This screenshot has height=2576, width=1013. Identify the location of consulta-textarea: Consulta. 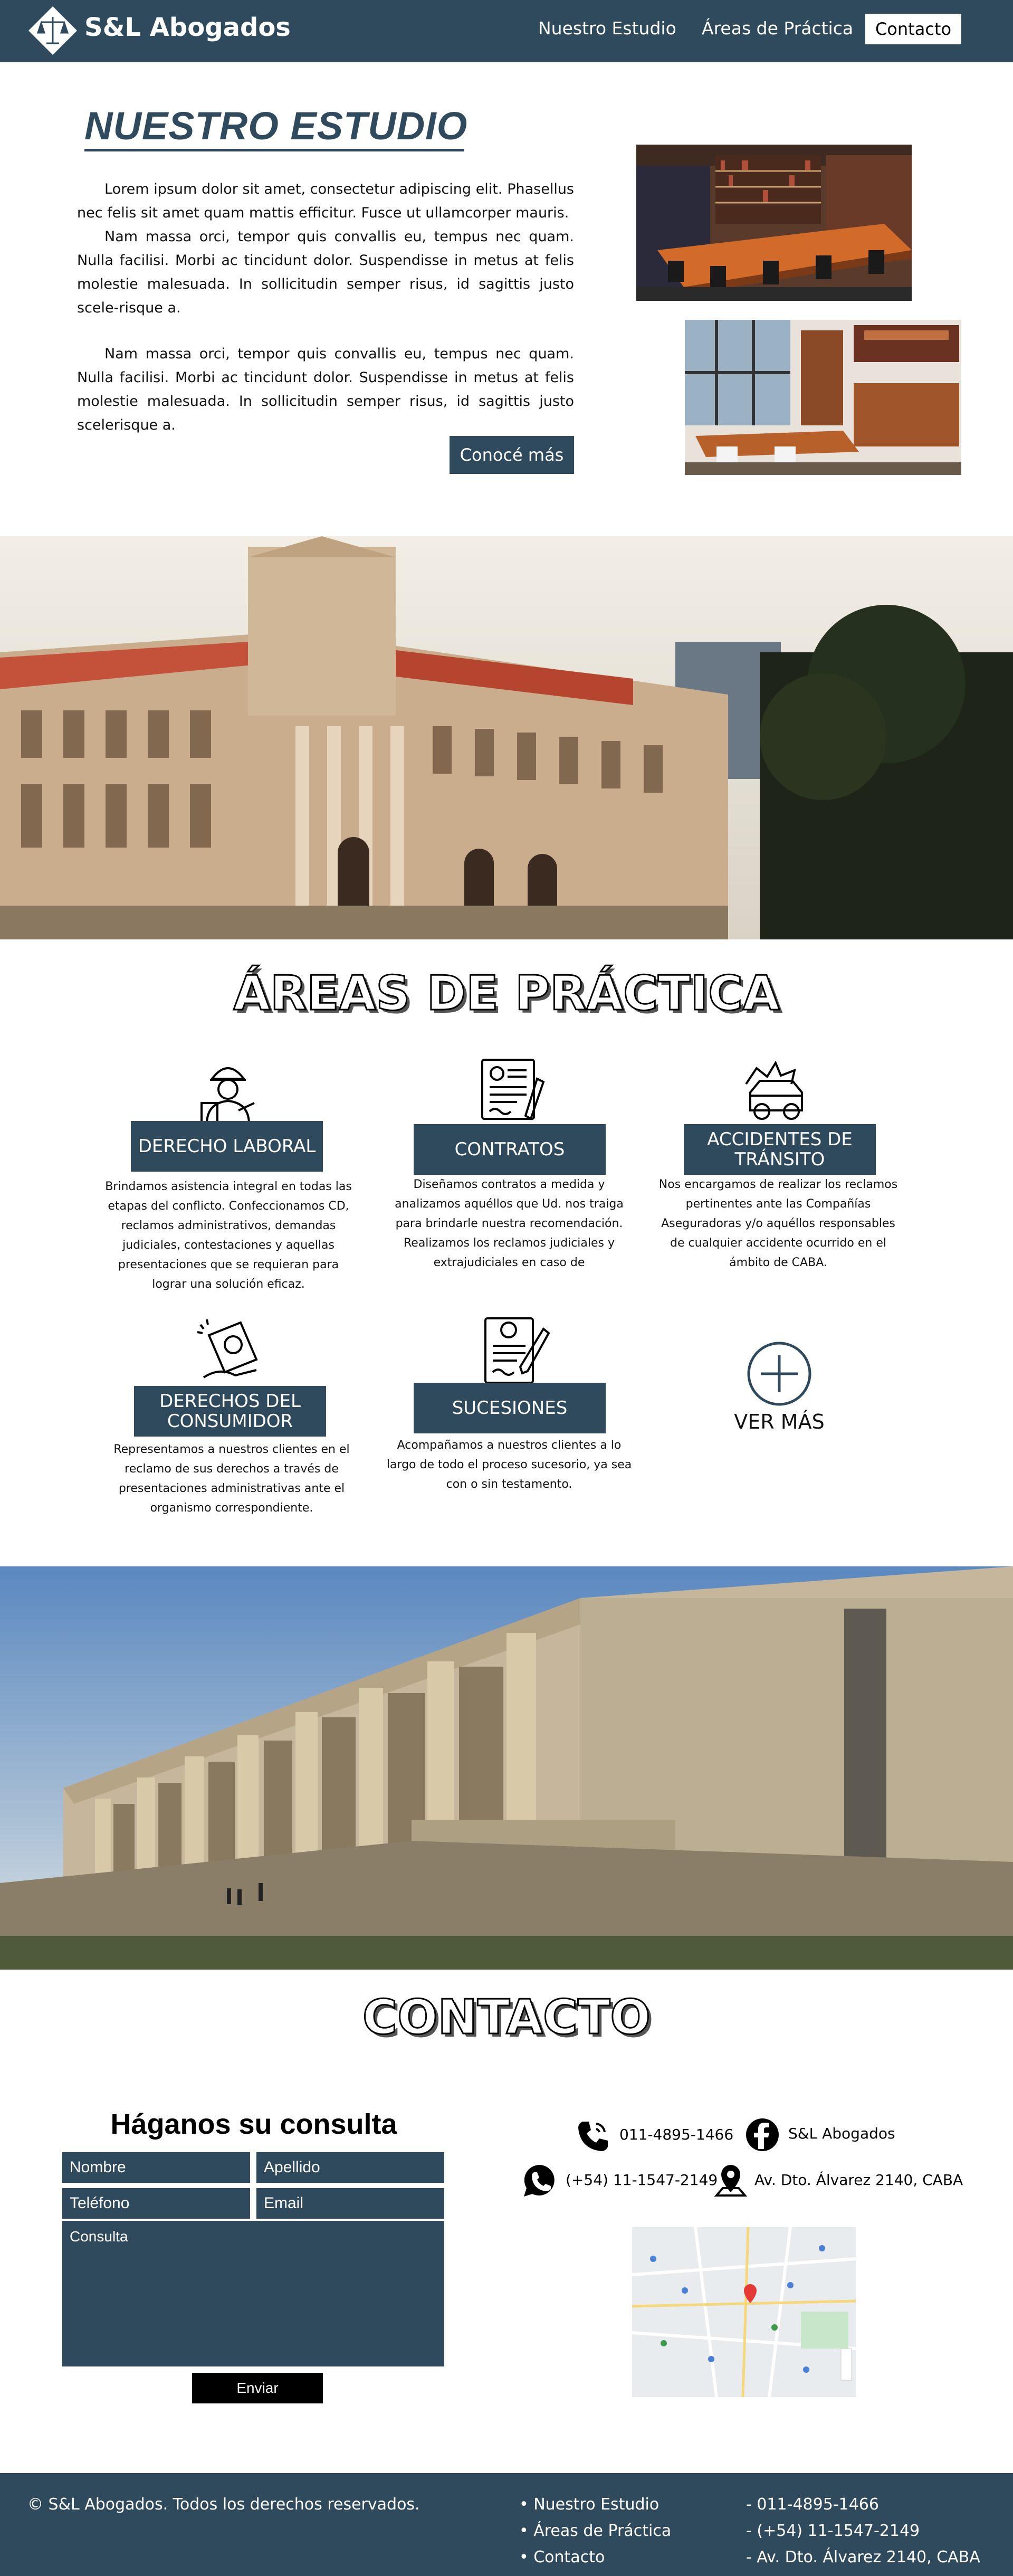
(253, 2293).